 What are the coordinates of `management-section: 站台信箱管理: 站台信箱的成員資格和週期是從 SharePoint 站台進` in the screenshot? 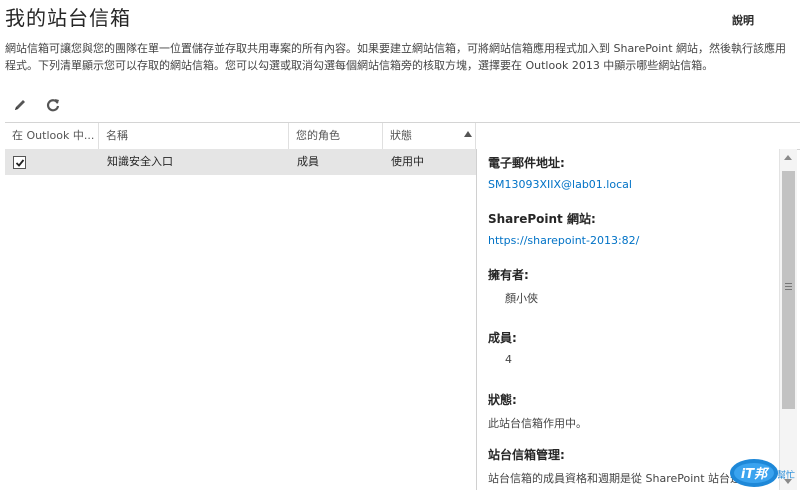 It's located at (614, 466).